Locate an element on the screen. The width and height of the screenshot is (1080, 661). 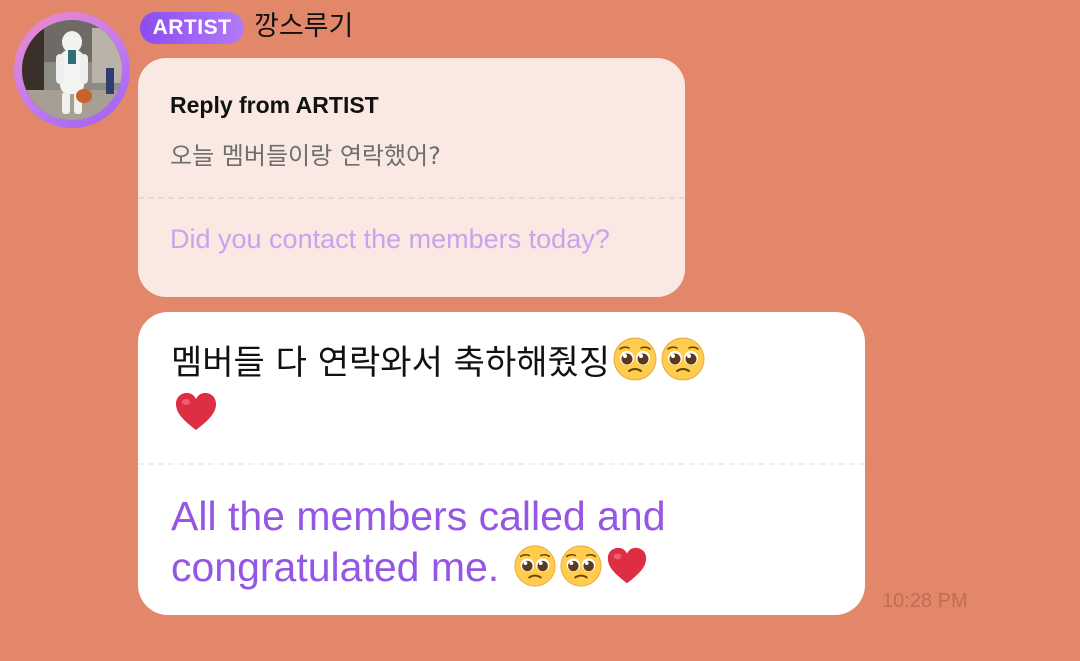
message-timestamp: 10:28 PM is located at coordinates (925, 601).